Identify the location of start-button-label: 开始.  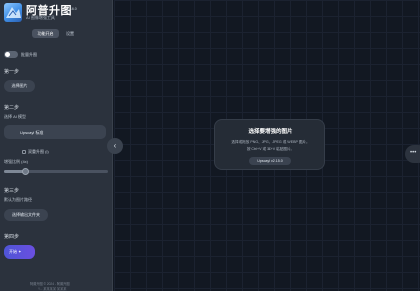
(13, 251).